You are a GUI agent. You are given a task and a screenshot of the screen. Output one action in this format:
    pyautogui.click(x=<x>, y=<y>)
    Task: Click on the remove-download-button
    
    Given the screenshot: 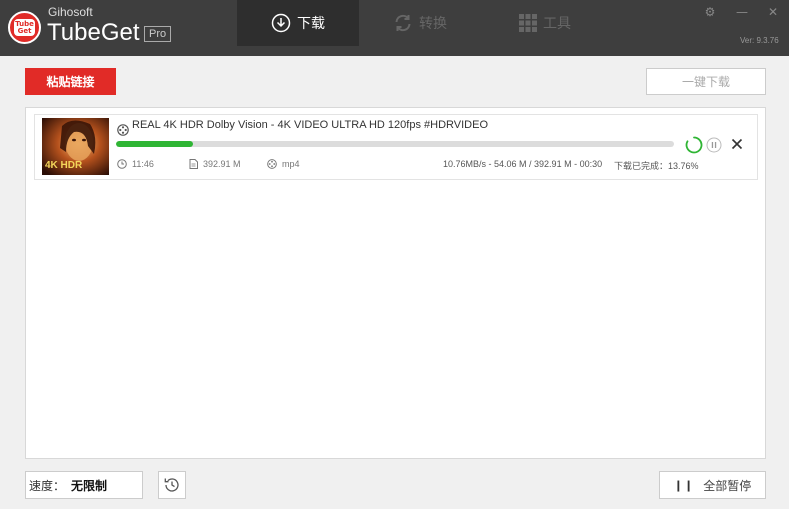 What is the action you would take?
    pyautogui.click(x=737, y=146)
    